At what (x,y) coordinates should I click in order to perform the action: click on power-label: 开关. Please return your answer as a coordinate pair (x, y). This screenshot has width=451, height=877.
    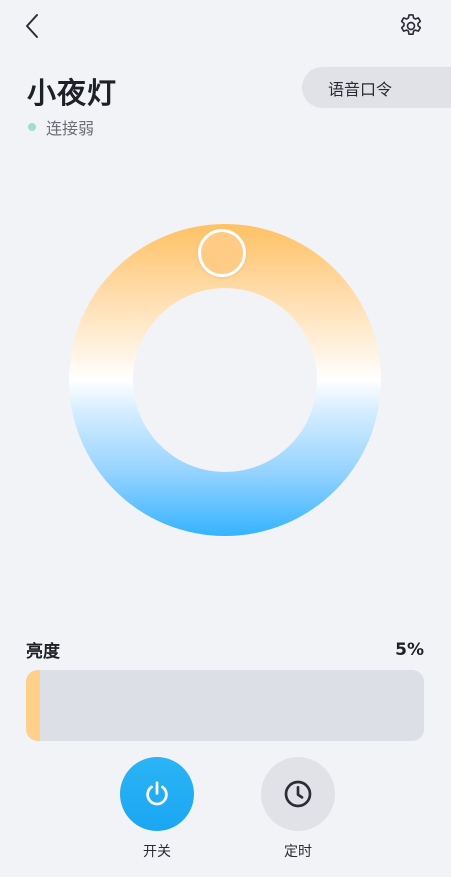
    Looking at the image, I should click on (157, 852).